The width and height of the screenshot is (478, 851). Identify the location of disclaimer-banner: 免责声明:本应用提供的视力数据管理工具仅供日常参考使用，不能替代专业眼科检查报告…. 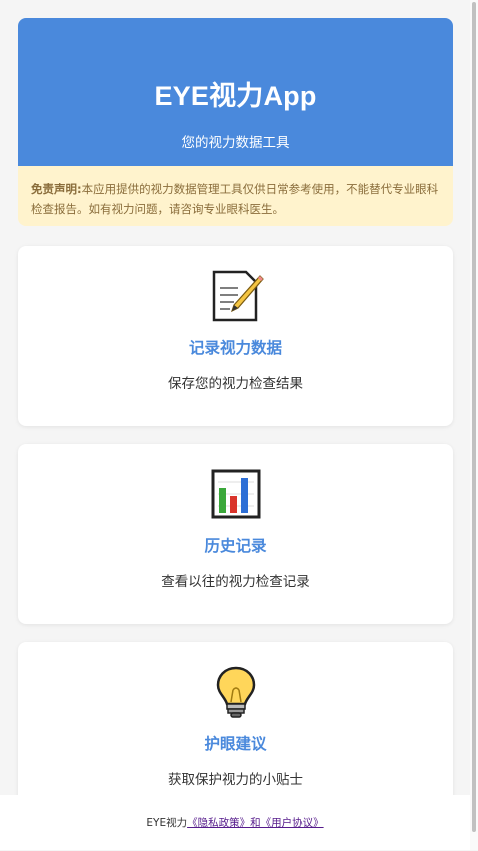
(235, 196).